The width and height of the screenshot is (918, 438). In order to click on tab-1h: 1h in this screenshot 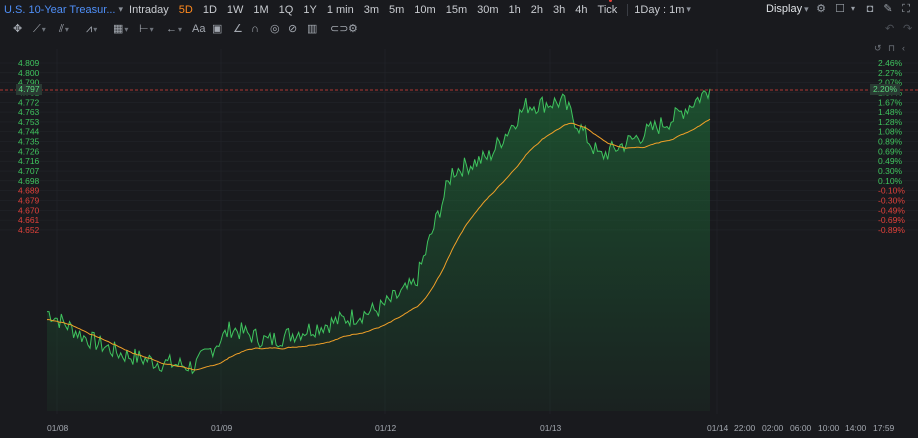, I will do `click(515, 10)`.